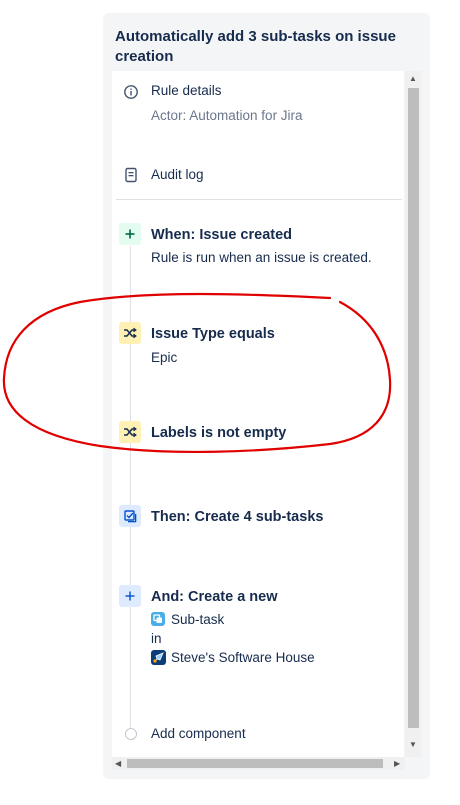  Describe the element at coordinates (237, 517) in the screenshot. I see `step-title-create-subtasks: Then: Create 4 sub-tasks` at that location.